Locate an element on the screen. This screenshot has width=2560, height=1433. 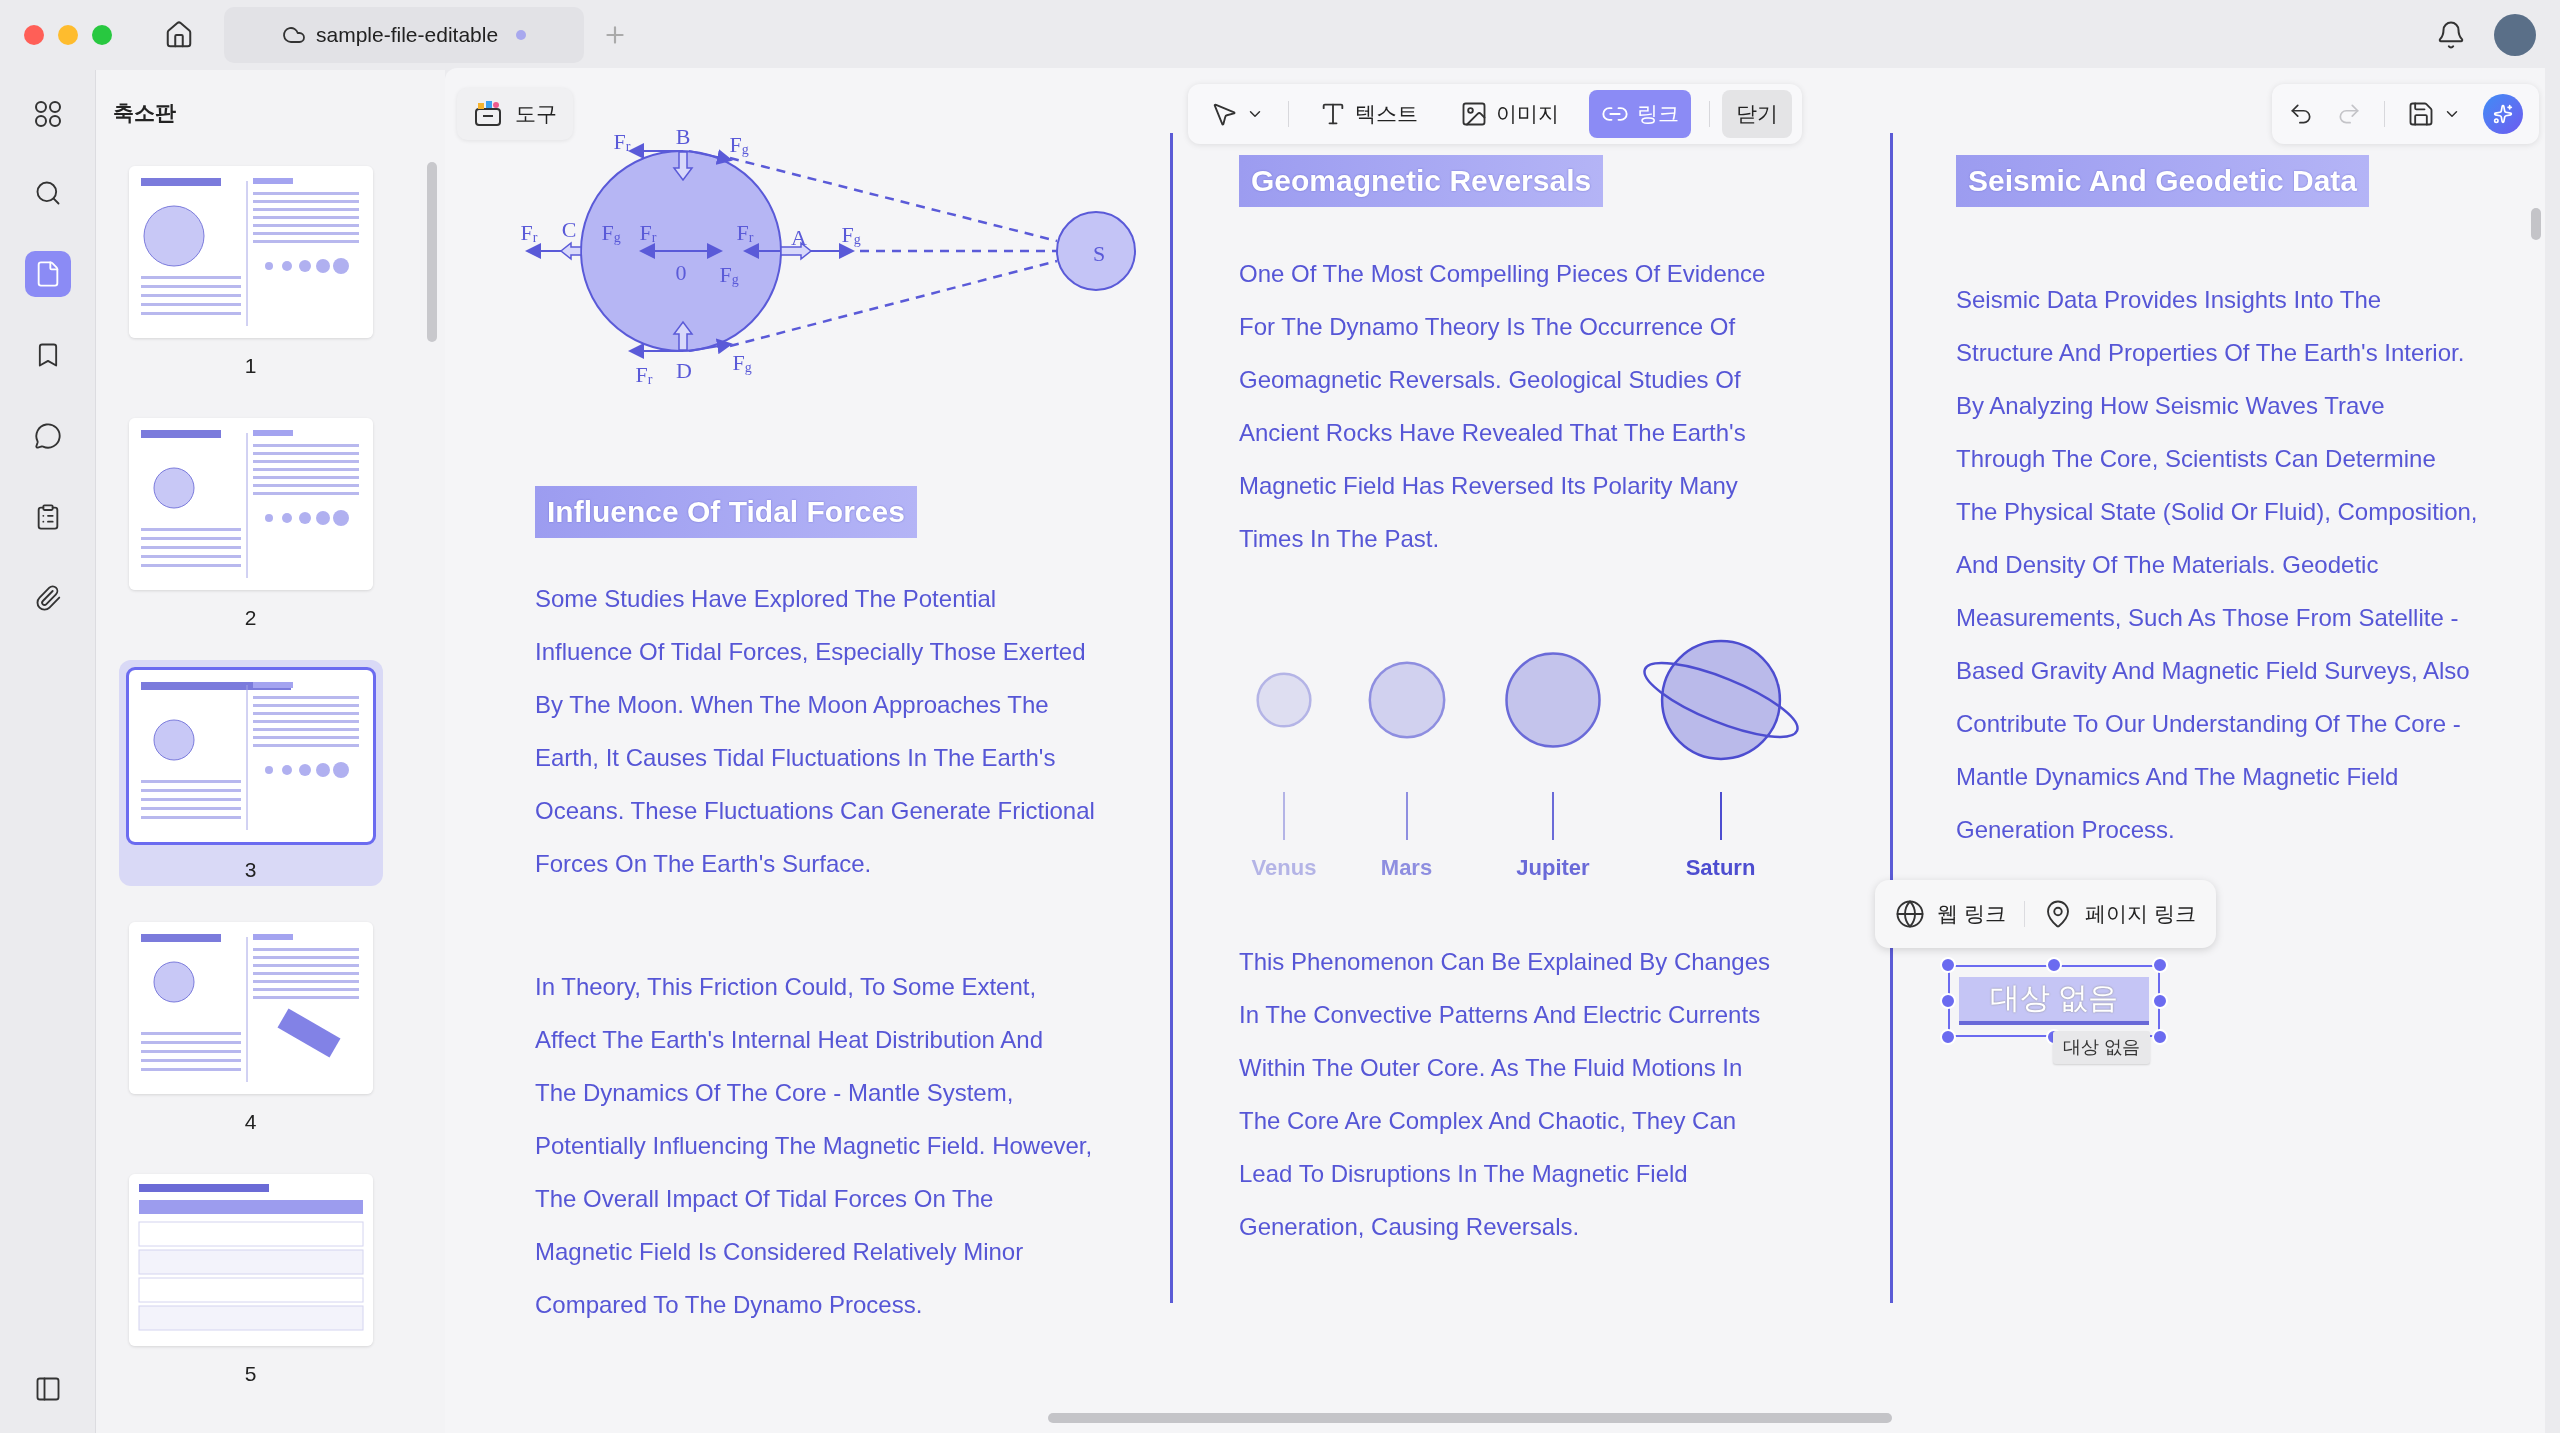
thumbnail-item: 4 is located at coordinates (250, 1025).